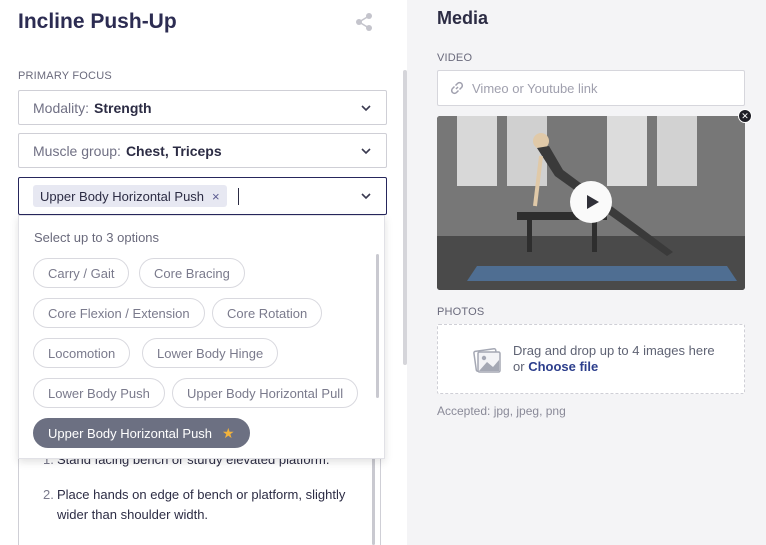  I want to click on photo-drop-or: or, so click(519, 366).